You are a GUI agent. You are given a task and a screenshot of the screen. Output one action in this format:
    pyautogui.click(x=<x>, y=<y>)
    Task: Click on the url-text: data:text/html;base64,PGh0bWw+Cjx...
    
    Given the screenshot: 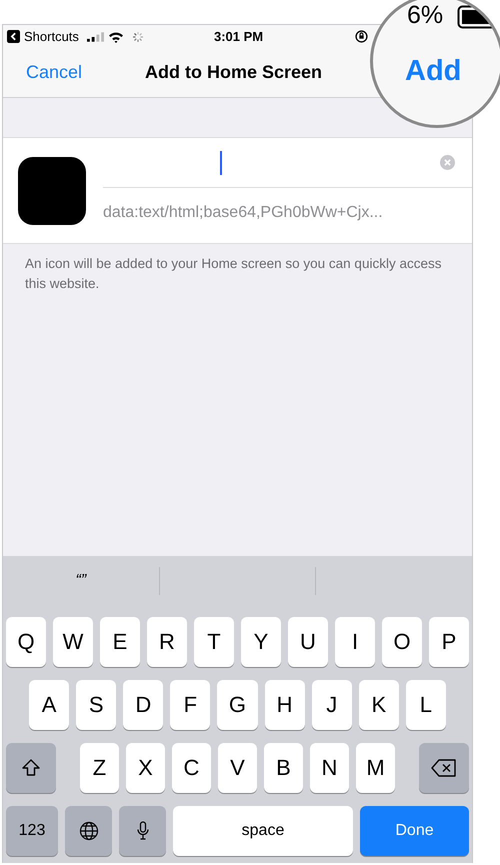 What is the action you would take?
    pyautogui.click(x=243, y=213)
    